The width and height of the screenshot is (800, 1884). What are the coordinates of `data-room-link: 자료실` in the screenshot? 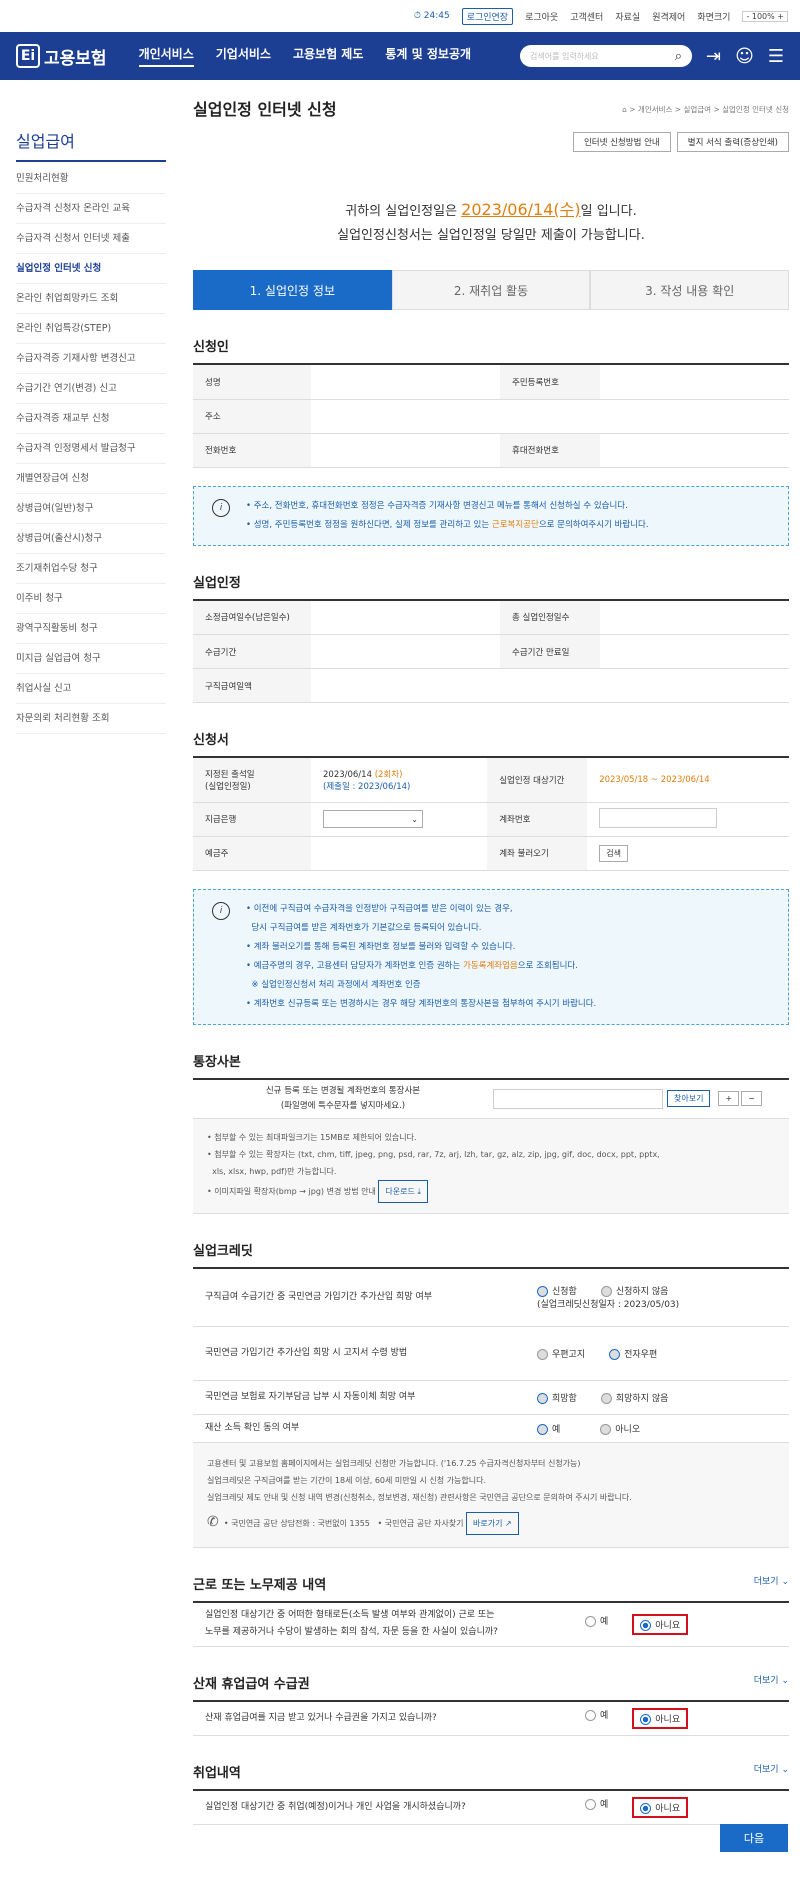 It's located at (627, 16).